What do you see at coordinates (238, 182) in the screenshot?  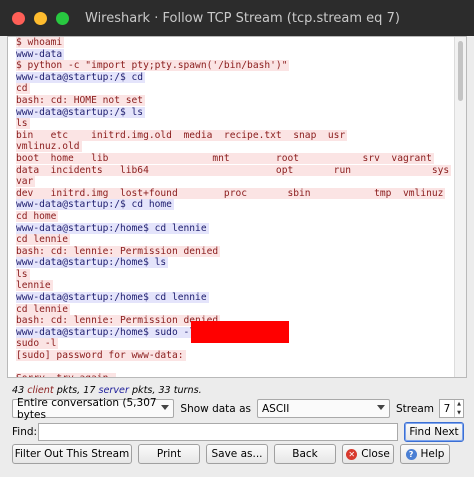 I see `stream-line: var` at bounding box center [238, 182].